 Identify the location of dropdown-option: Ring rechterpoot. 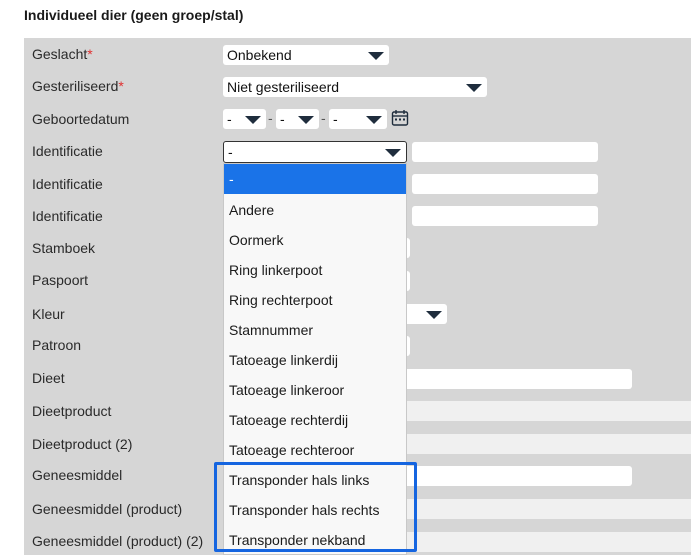
(315, 300).